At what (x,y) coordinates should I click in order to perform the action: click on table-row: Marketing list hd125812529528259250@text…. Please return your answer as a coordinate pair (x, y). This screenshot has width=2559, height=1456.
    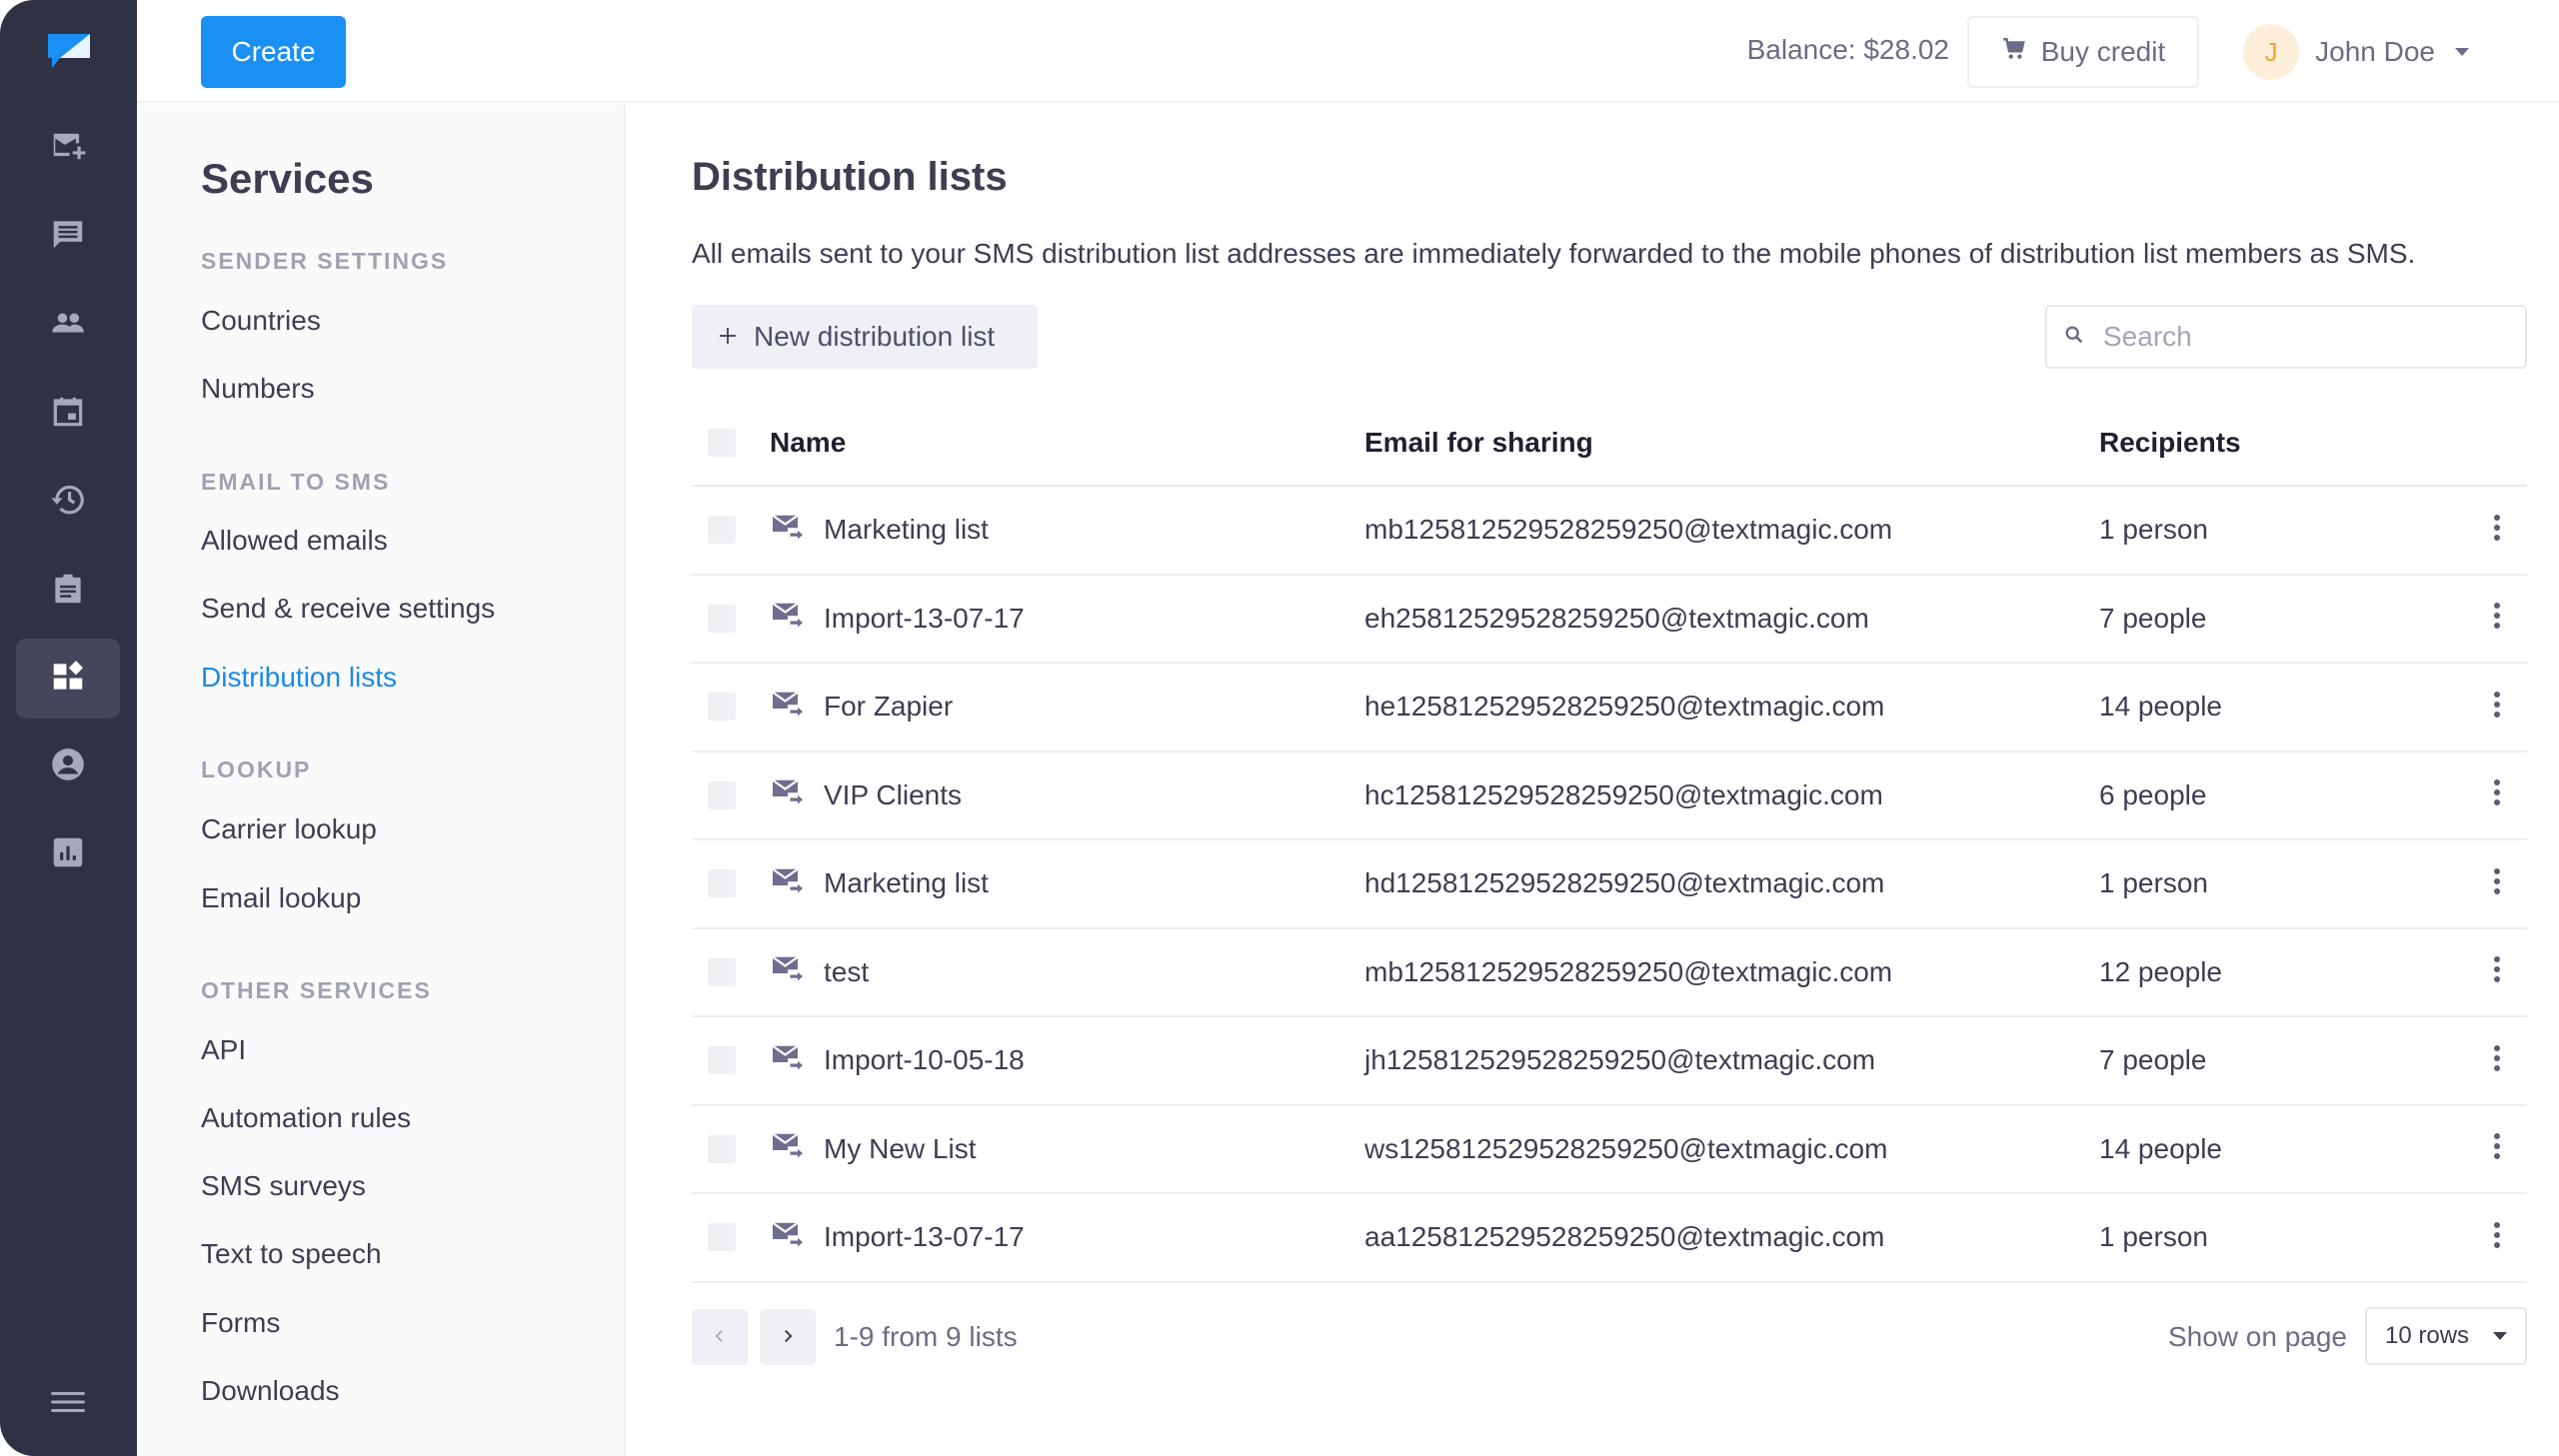
    Looking at the image, I should click on (1609, 885).